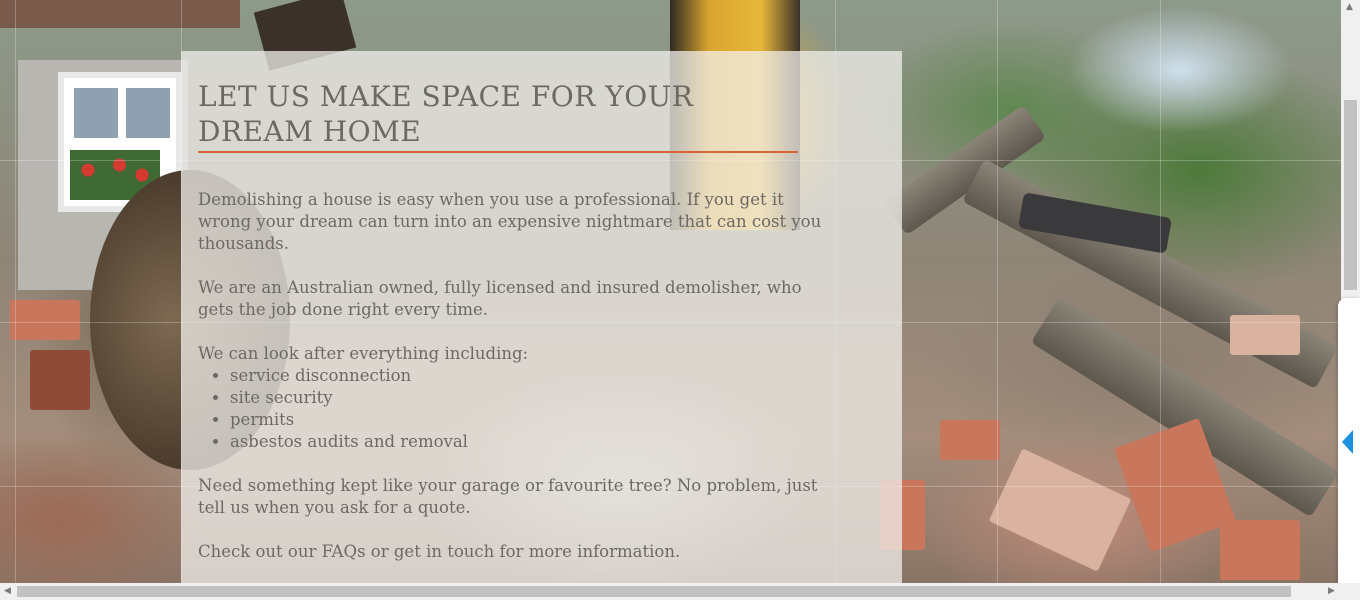 This screenshot has width=1360, height=600. What do you see at coordinates (363, 353) in the screenshot?
I see `services-intro: We can look after everything including:` at bounding box center [363, 353].